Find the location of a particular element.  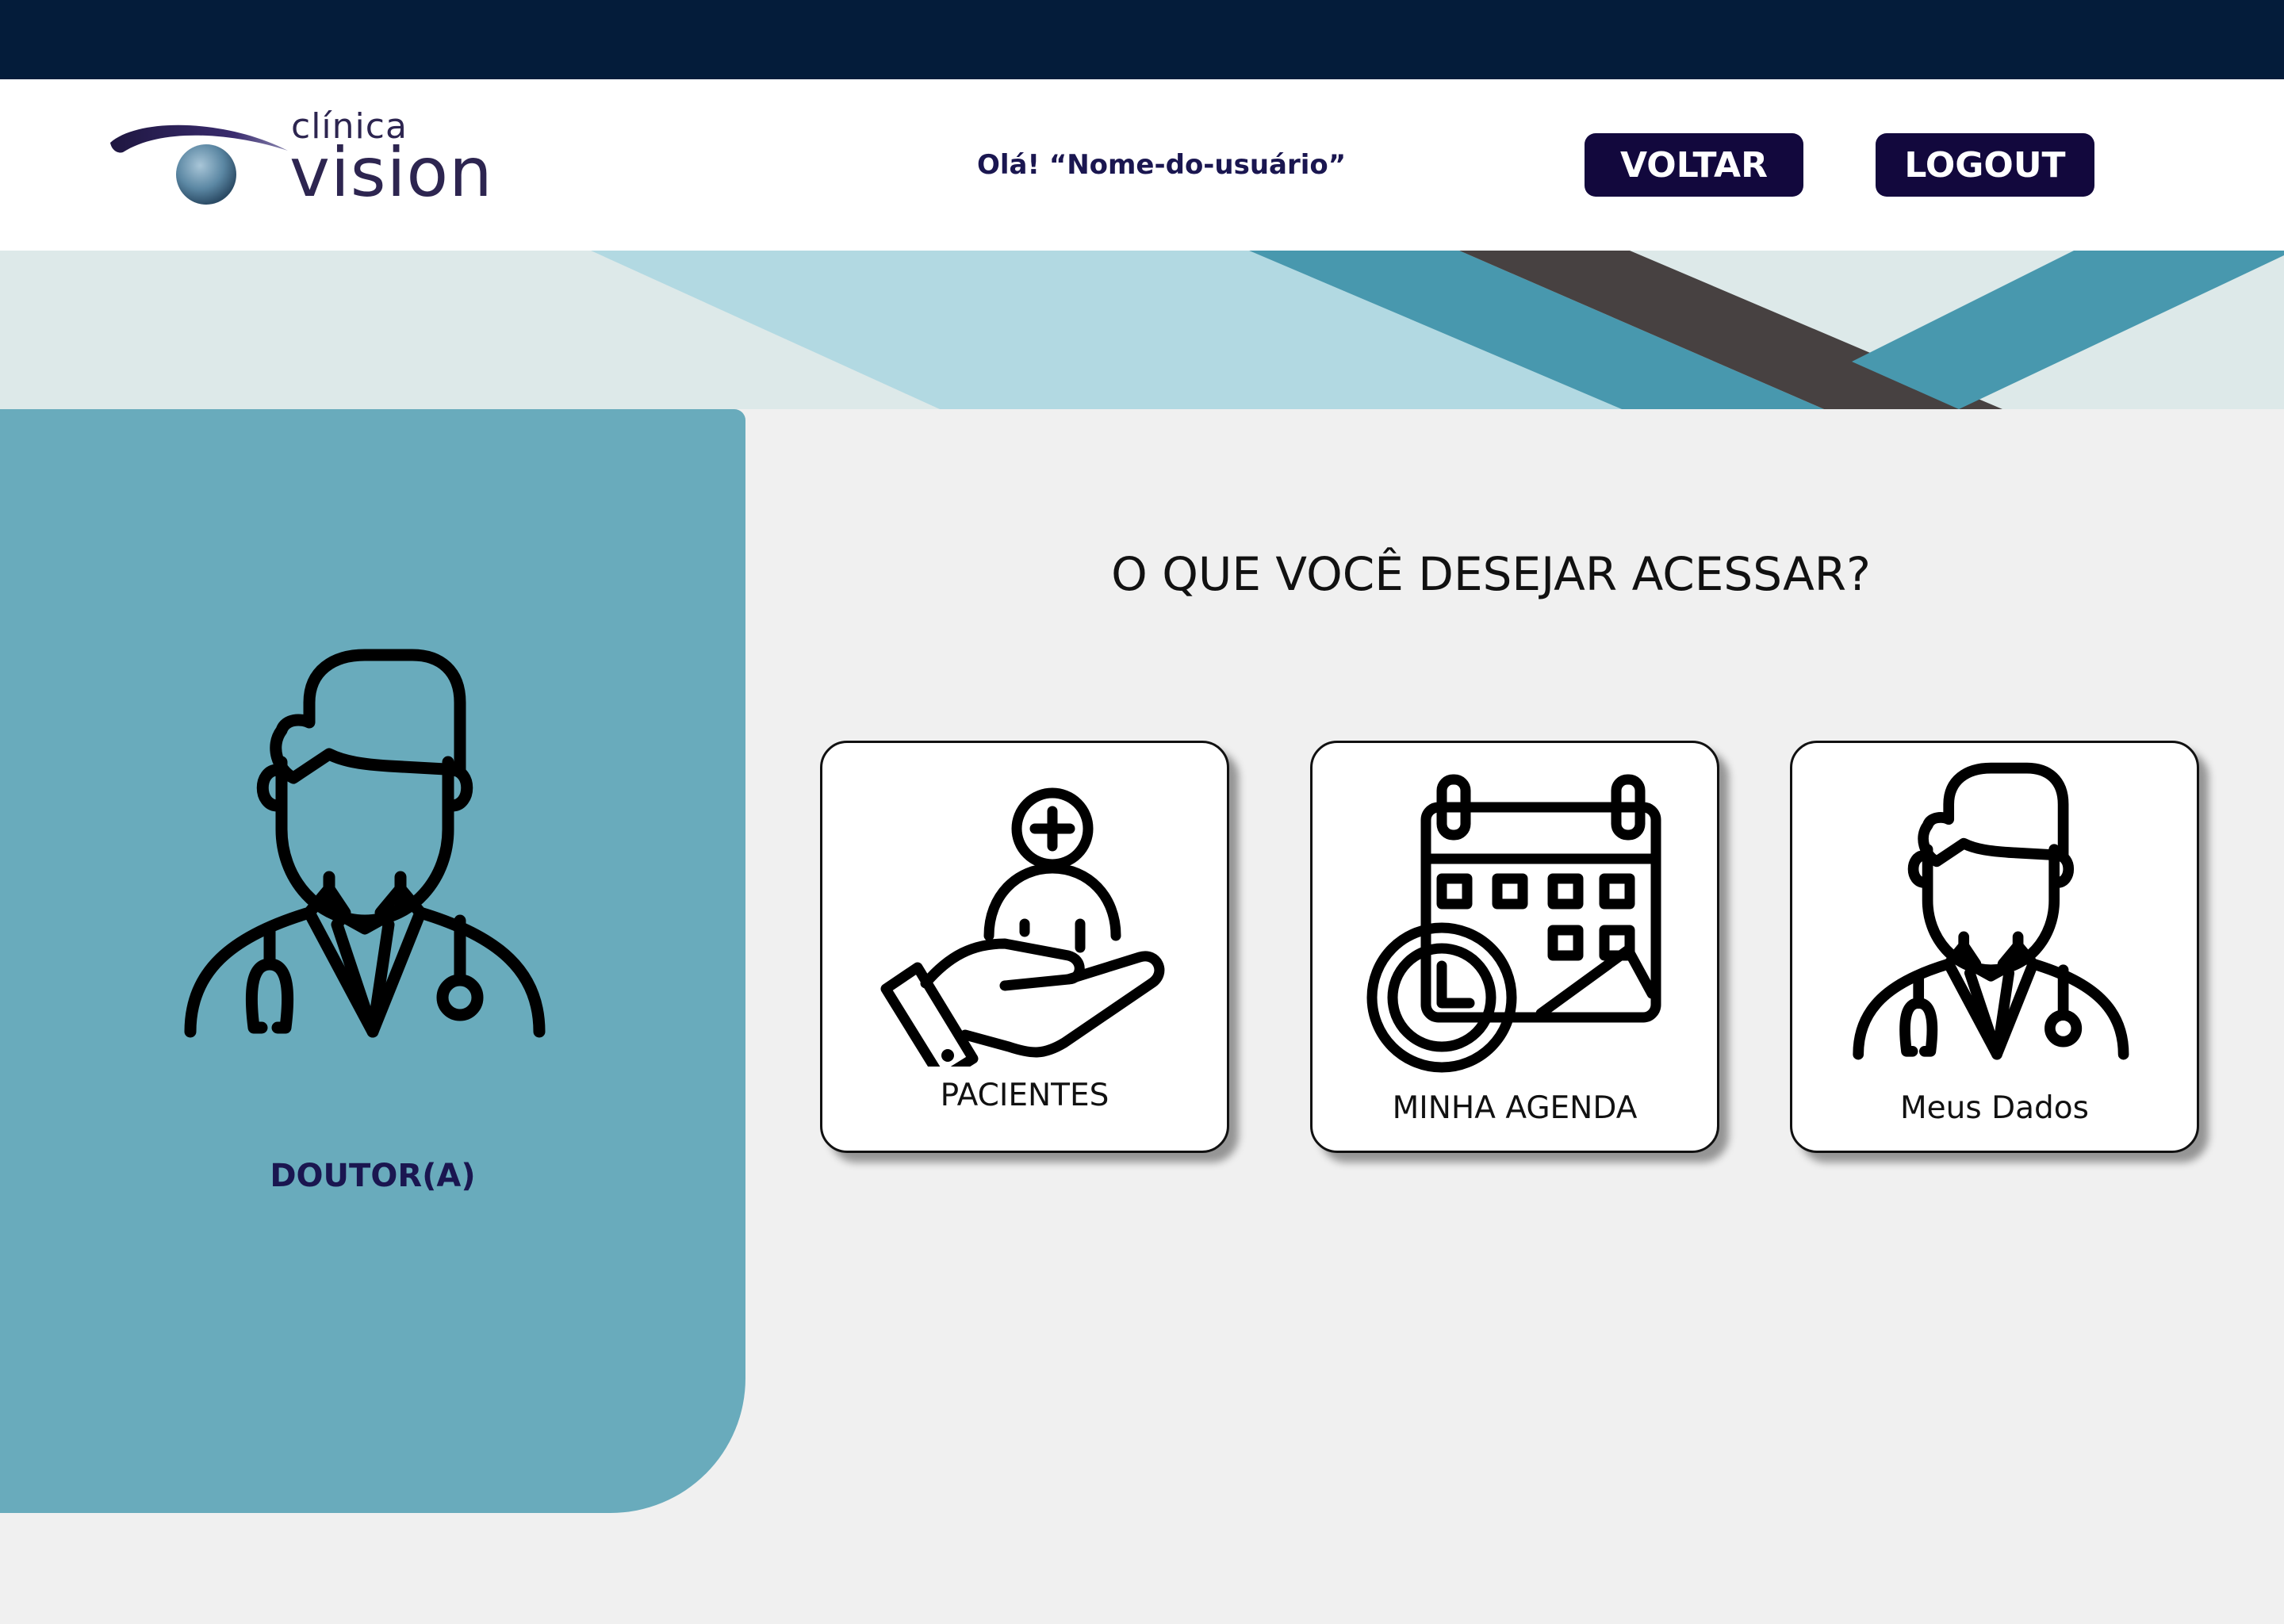

patients-label: PACIENTES is located at coordinates (1024, 1095).